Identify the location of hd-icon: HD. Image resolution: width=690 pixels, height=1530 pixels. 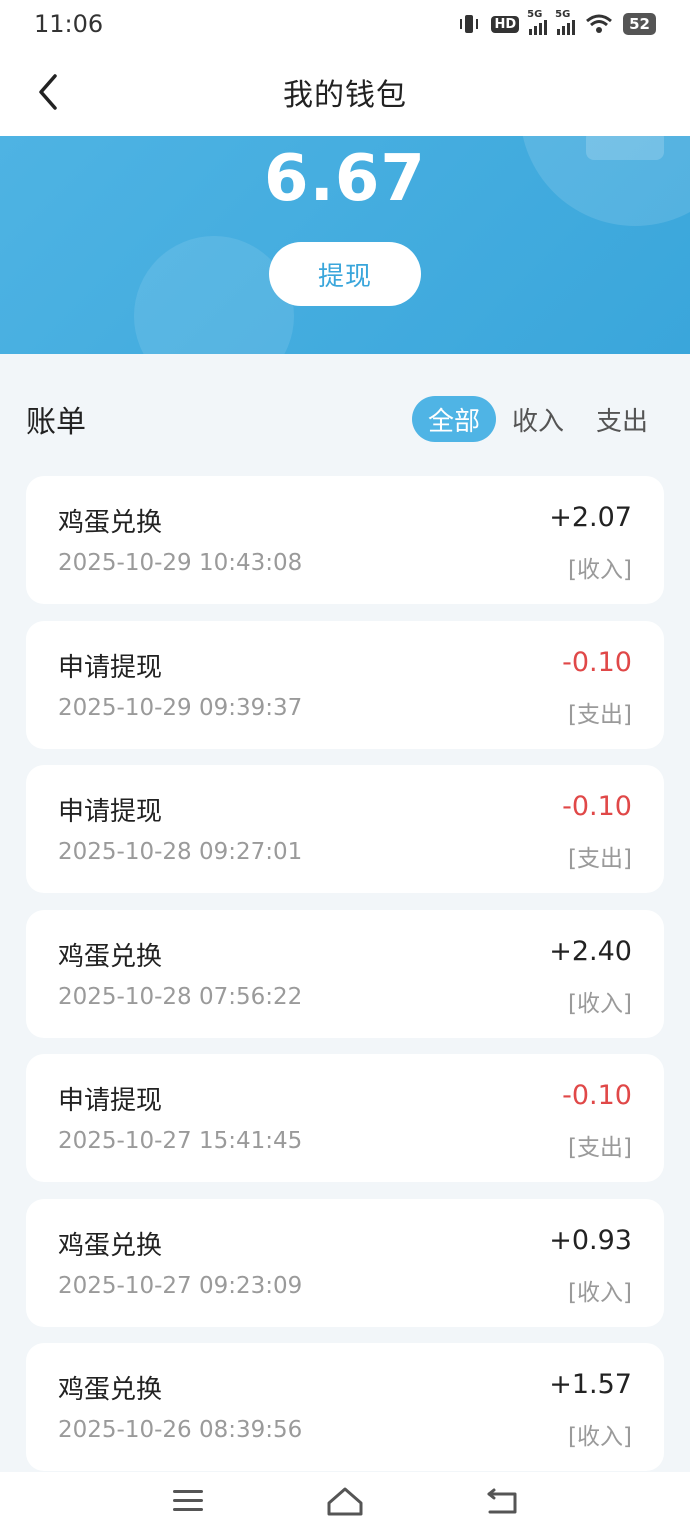
(505, 24).